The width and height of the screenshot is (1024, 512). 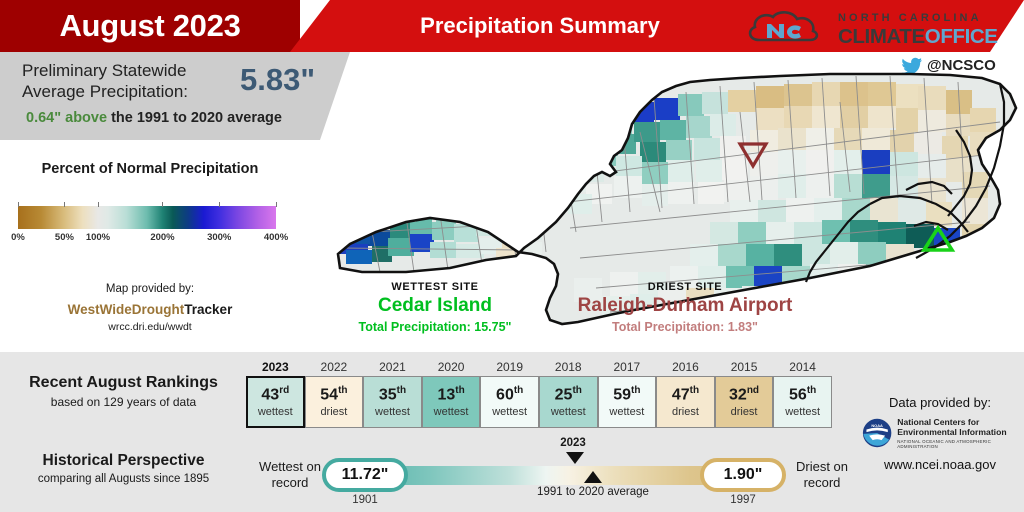 What do you see at coordinates (877, 433) in the screenshot?
I see `noaa-seal-icon: NOAA` at bounding box center [877, 433].